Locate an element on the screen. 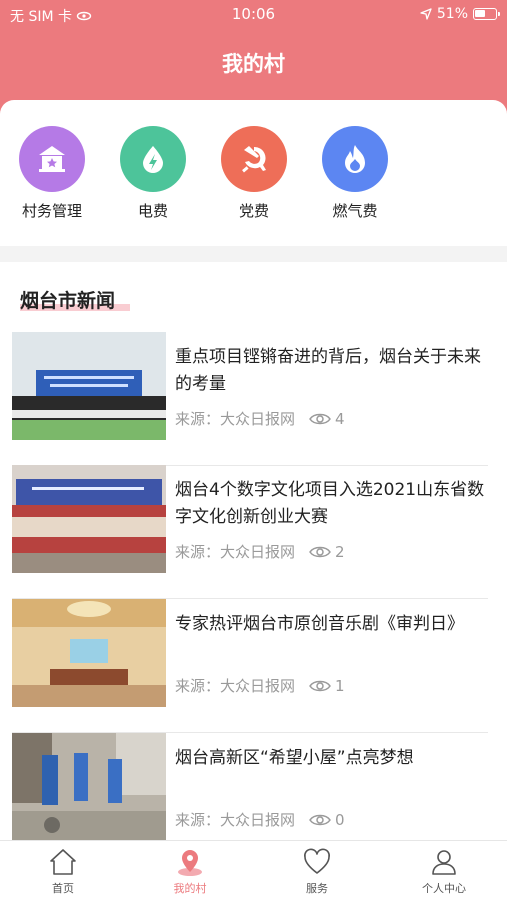 The image size is (507, 900). news-item: 重点项目铿锵奋进的背后，烟台关于未来的考量 来源：大众日报网 4 is located at coordinates (250, 399).